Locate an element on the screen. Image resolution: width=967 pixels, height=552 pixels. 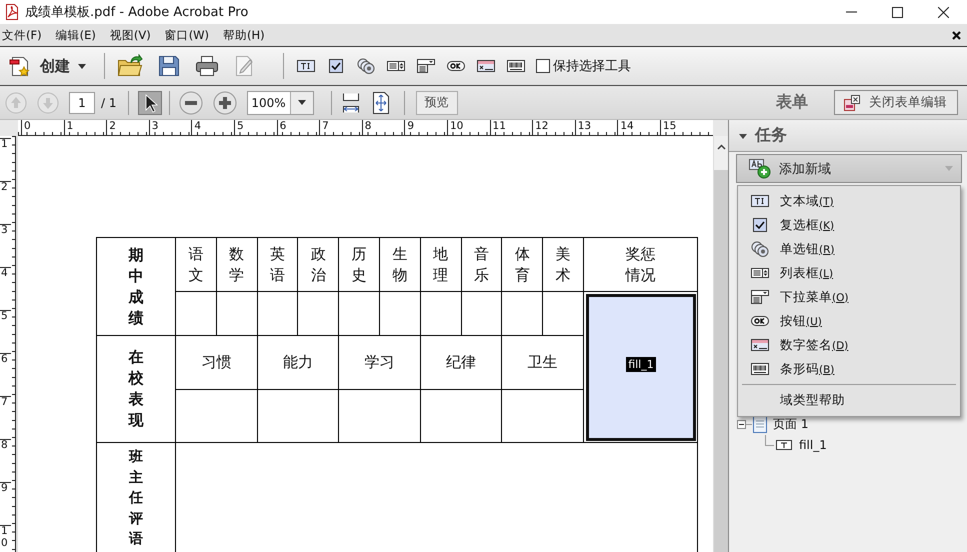
menu-item: 文件(F) is located at coordinates (25, 35).